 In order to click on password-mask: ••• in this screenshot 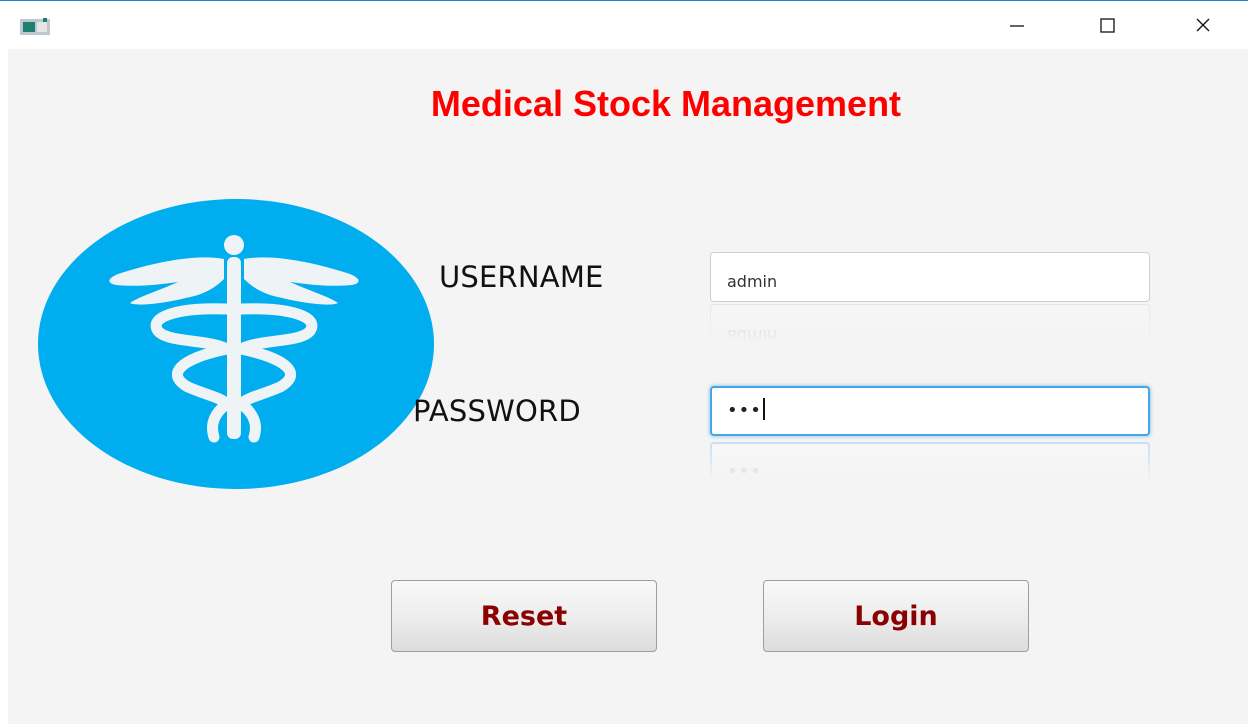, I will do `click(744, 410)`.